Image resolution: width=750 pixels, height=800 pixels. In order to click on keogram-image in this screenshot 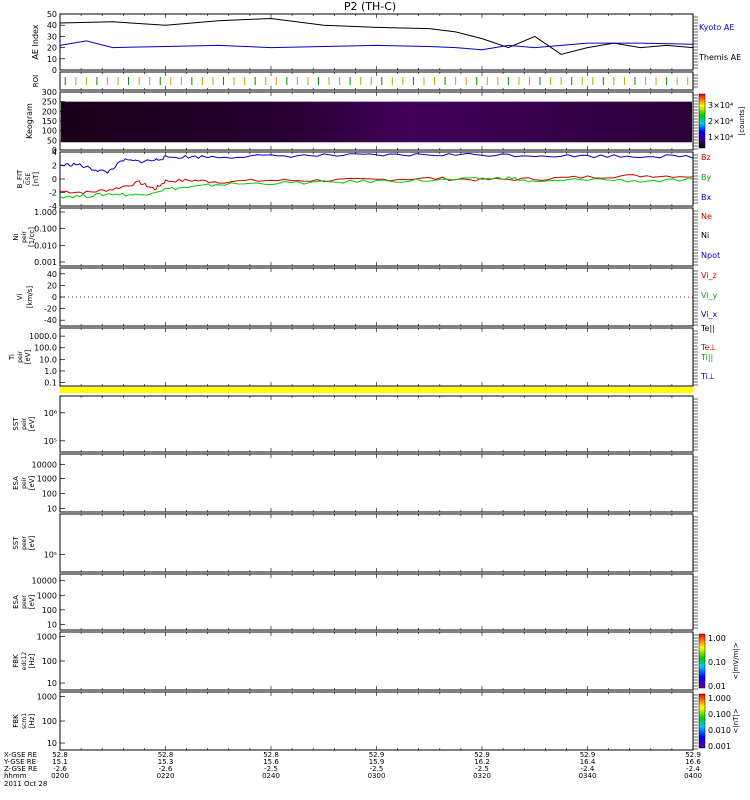, I will do `click(376, 122)`.